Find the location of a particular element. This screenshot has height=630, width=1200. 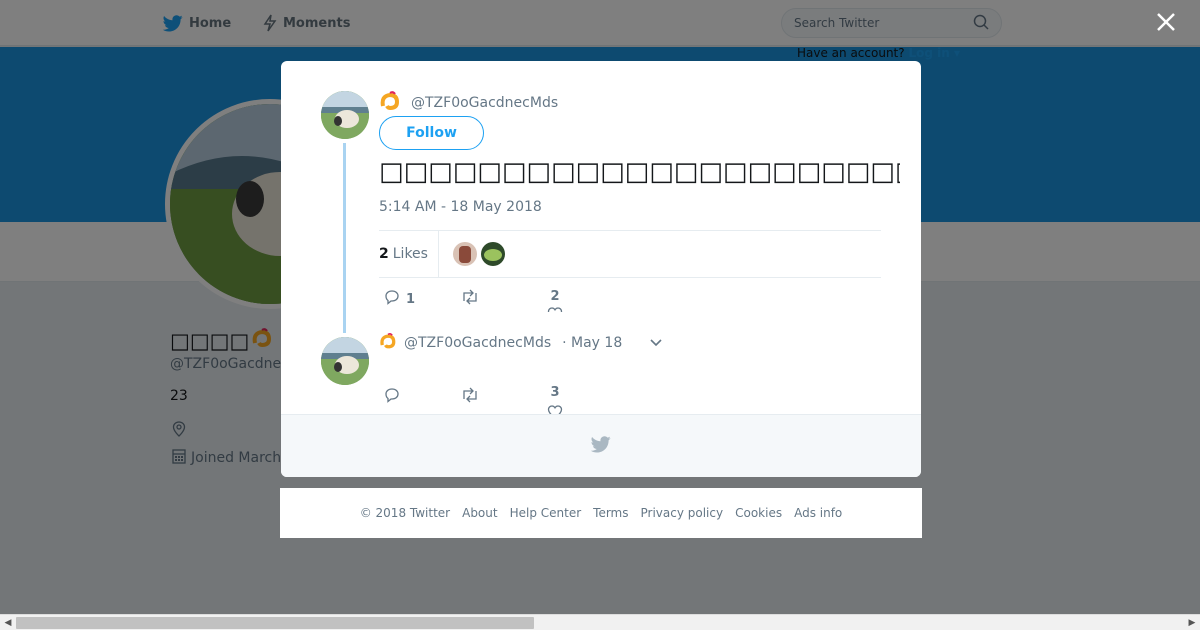

reply-header: @TZF0oGacdnecMds · May 18 is located at coordinates (521, 343).